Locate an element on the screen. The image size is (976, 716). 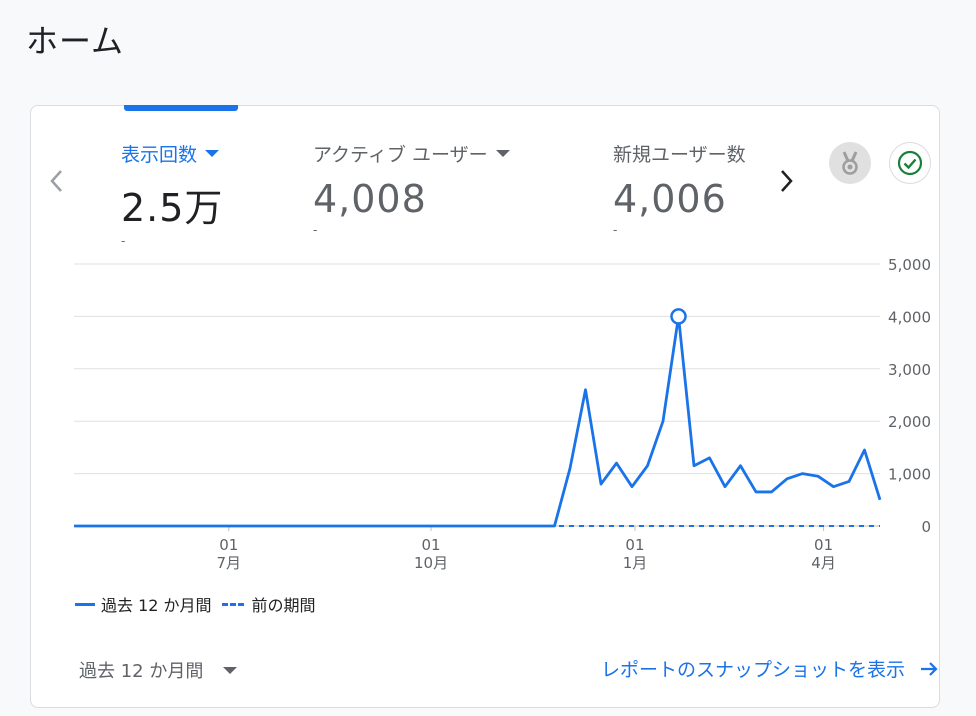
y-tick-label: 3,000 is located at coordinates (909, 370).